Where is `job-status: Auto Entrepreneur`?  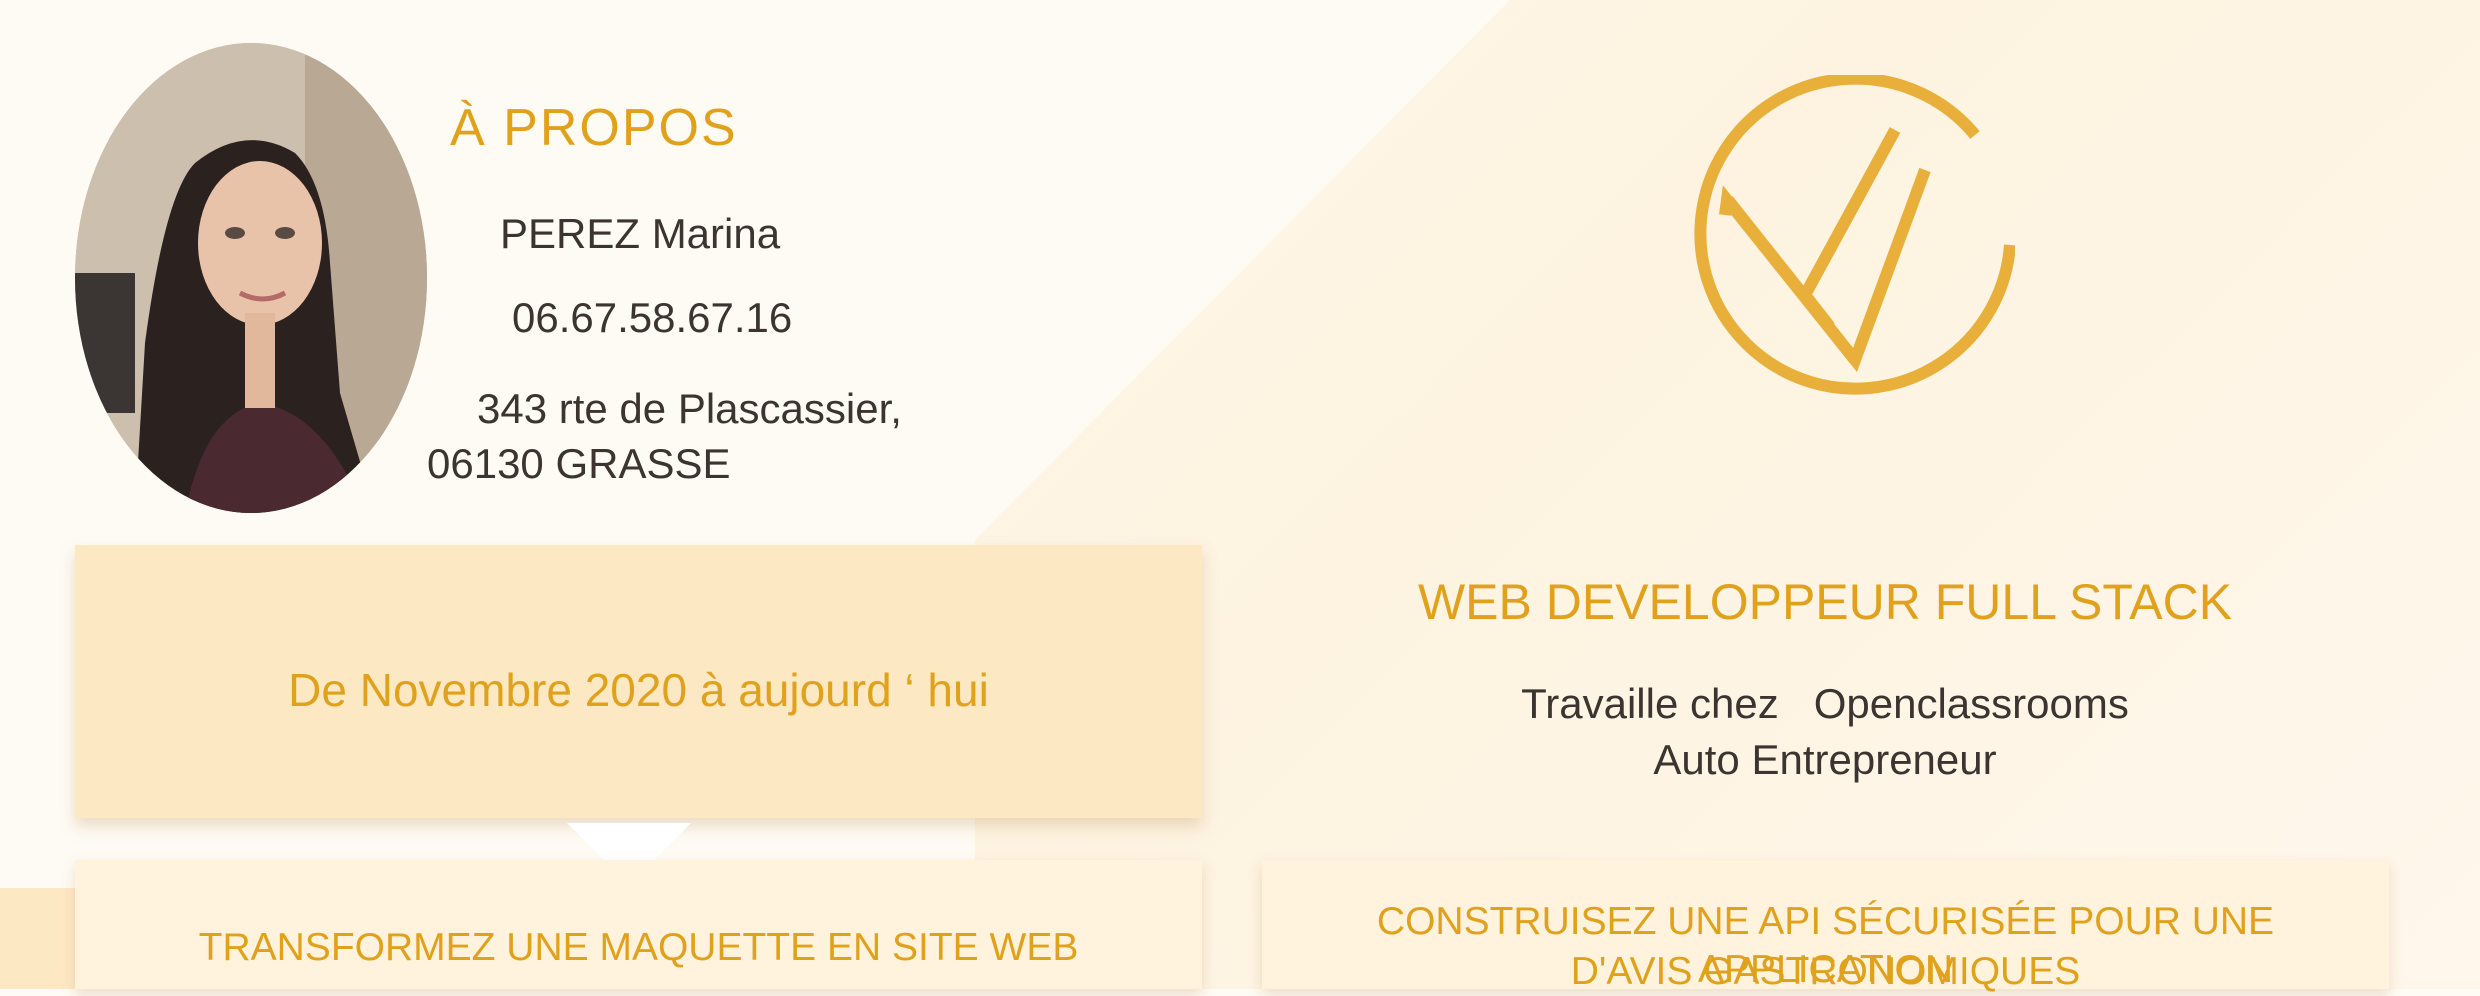
job-status: Auto Entrepreneur is located at coordinates (1825, 759).